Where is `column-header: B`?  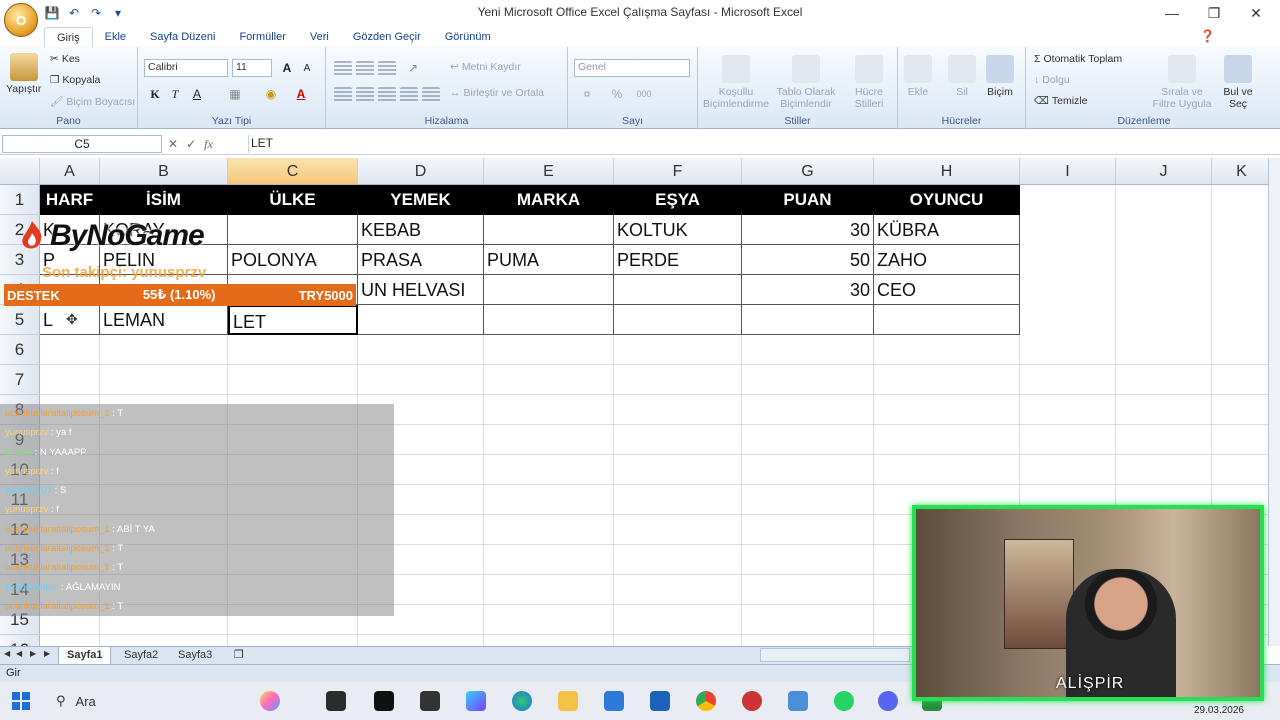 column-header: B is located at coordinates (164, 171).